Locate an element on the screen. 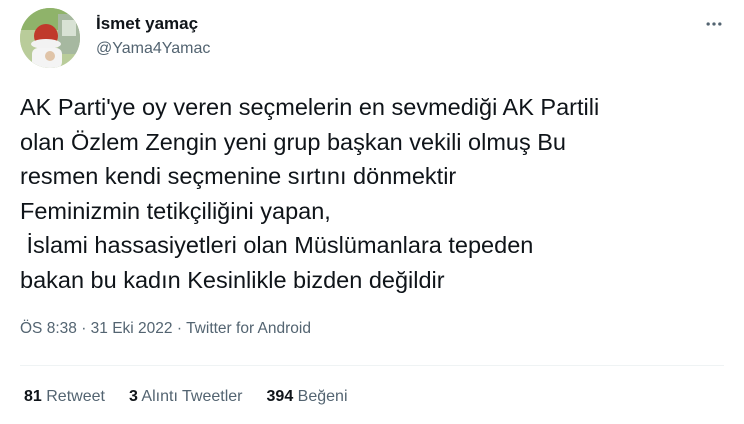 The height and width of the screenshot is (424, 744). retweets-label: Retweet is located at coordinates (75, 396).